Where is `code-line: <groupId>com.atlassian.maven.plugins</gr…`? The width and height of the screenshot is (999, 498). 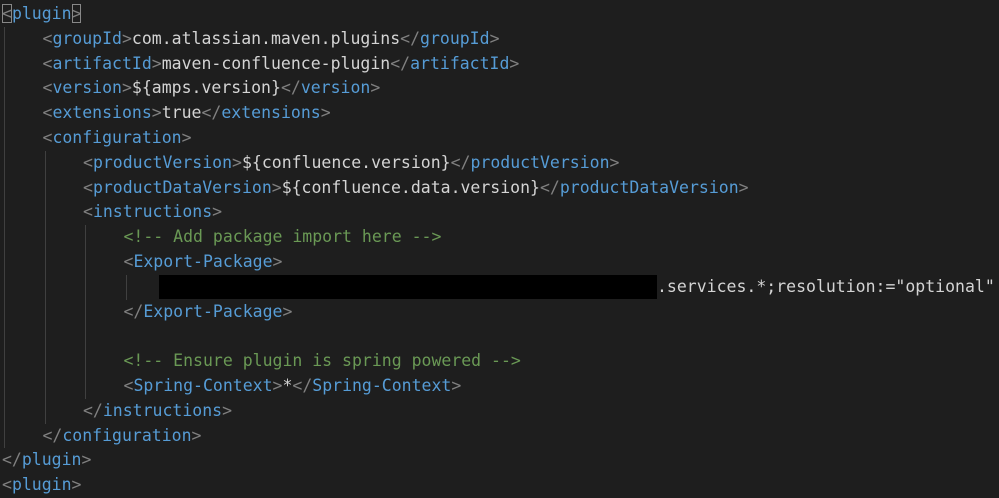 code-line: <groupId>com.atlassian.maven.plugins</gr… is located at coordinates (250, 39).